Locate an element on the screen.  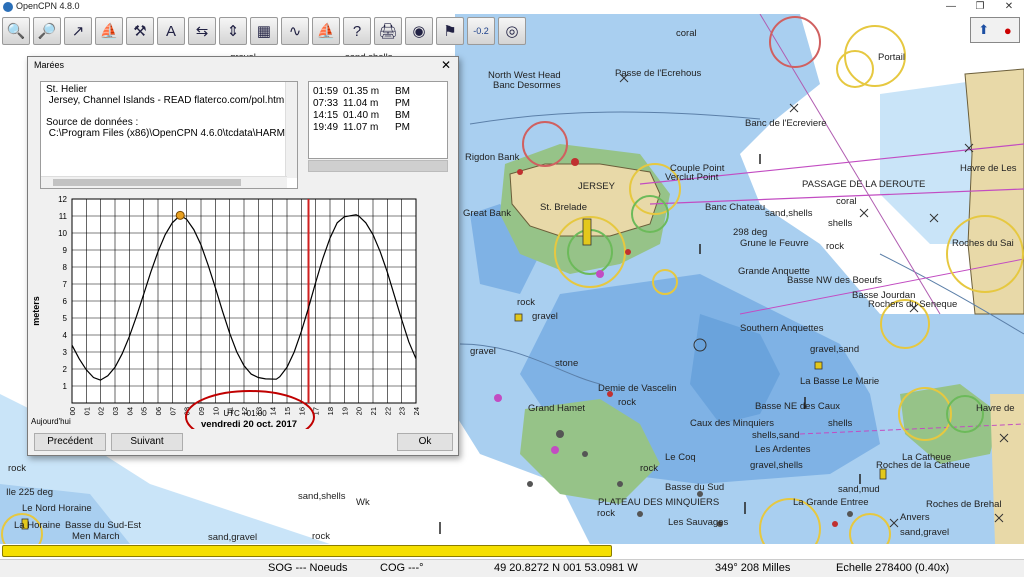
x-tick-label: 21 is located at coordinates (373, 411).